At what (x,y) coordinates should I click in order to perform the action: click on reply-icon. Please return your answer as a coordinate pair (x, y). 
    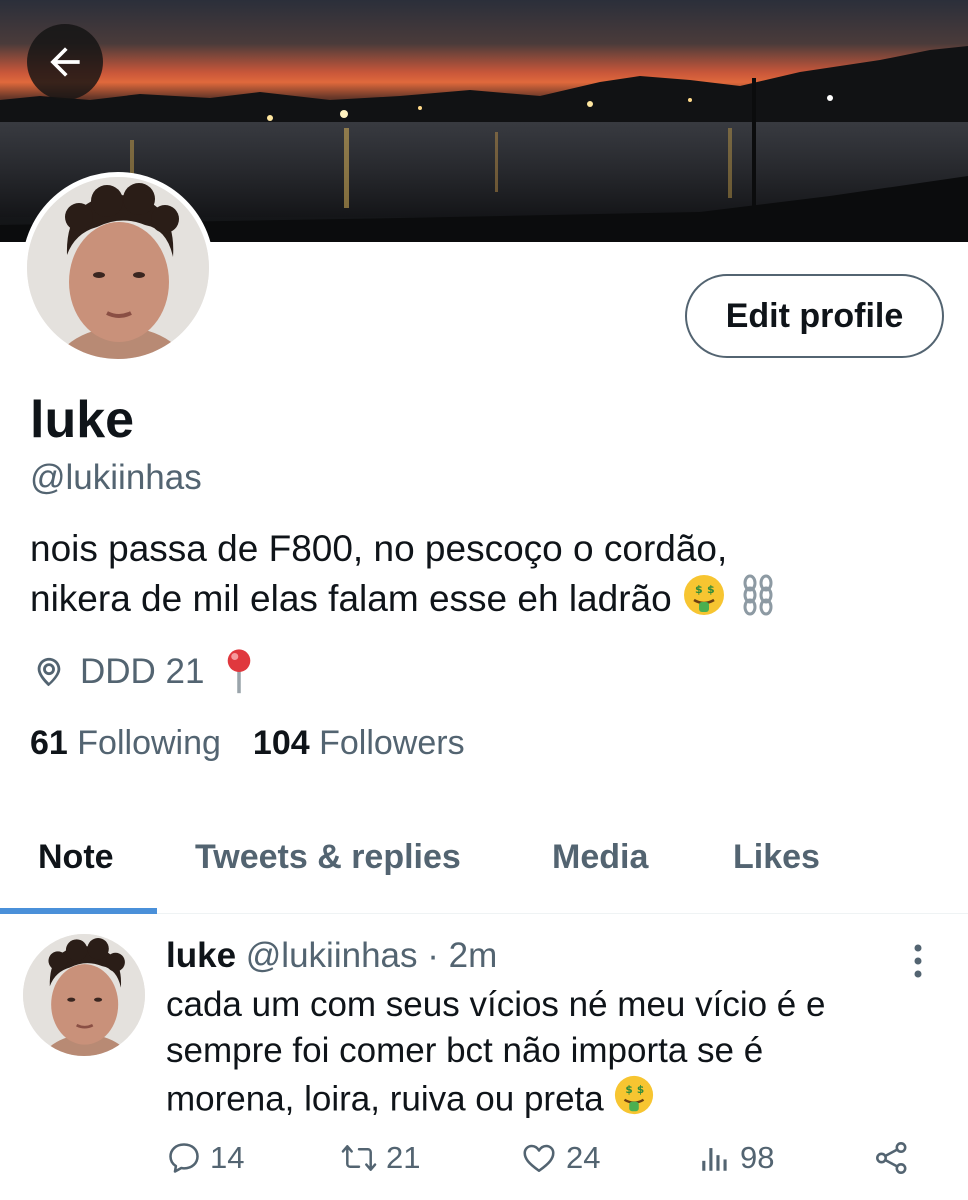
    Looking at the image, I should click on (184, 1158).